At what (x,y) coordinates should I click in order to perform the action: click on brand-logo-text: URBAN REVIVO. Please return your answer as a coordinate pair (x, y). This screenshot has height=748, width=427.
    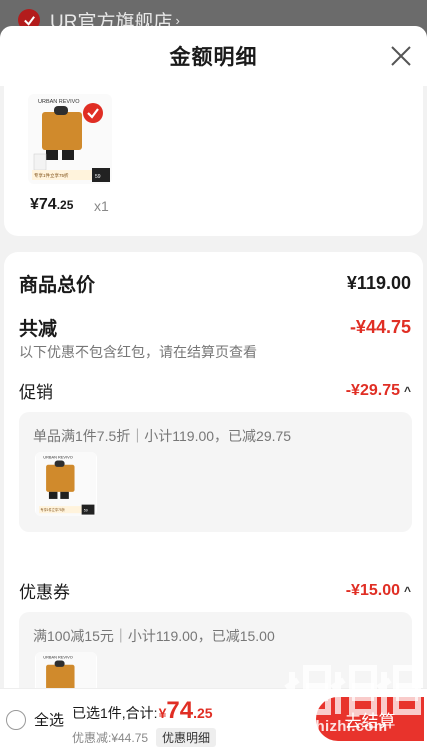
    Looking at the image, I should click on (59, 102).